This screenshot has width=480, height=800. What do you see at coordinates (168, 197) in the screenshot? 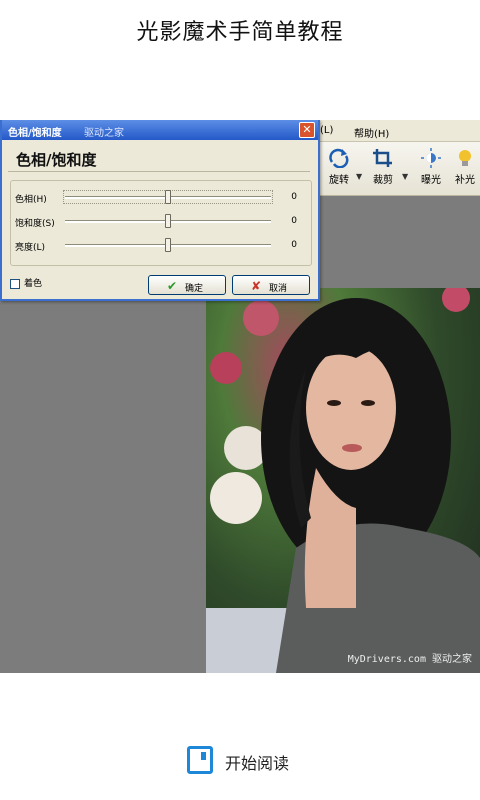
I see `hue-slider-thumb` at bounding box center [168, 197].